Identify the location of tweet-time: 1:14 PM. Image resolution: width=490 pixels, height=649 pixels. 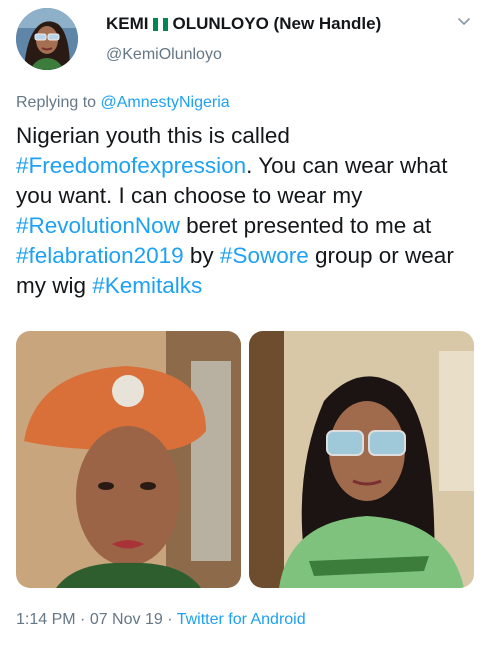
(46, 619).